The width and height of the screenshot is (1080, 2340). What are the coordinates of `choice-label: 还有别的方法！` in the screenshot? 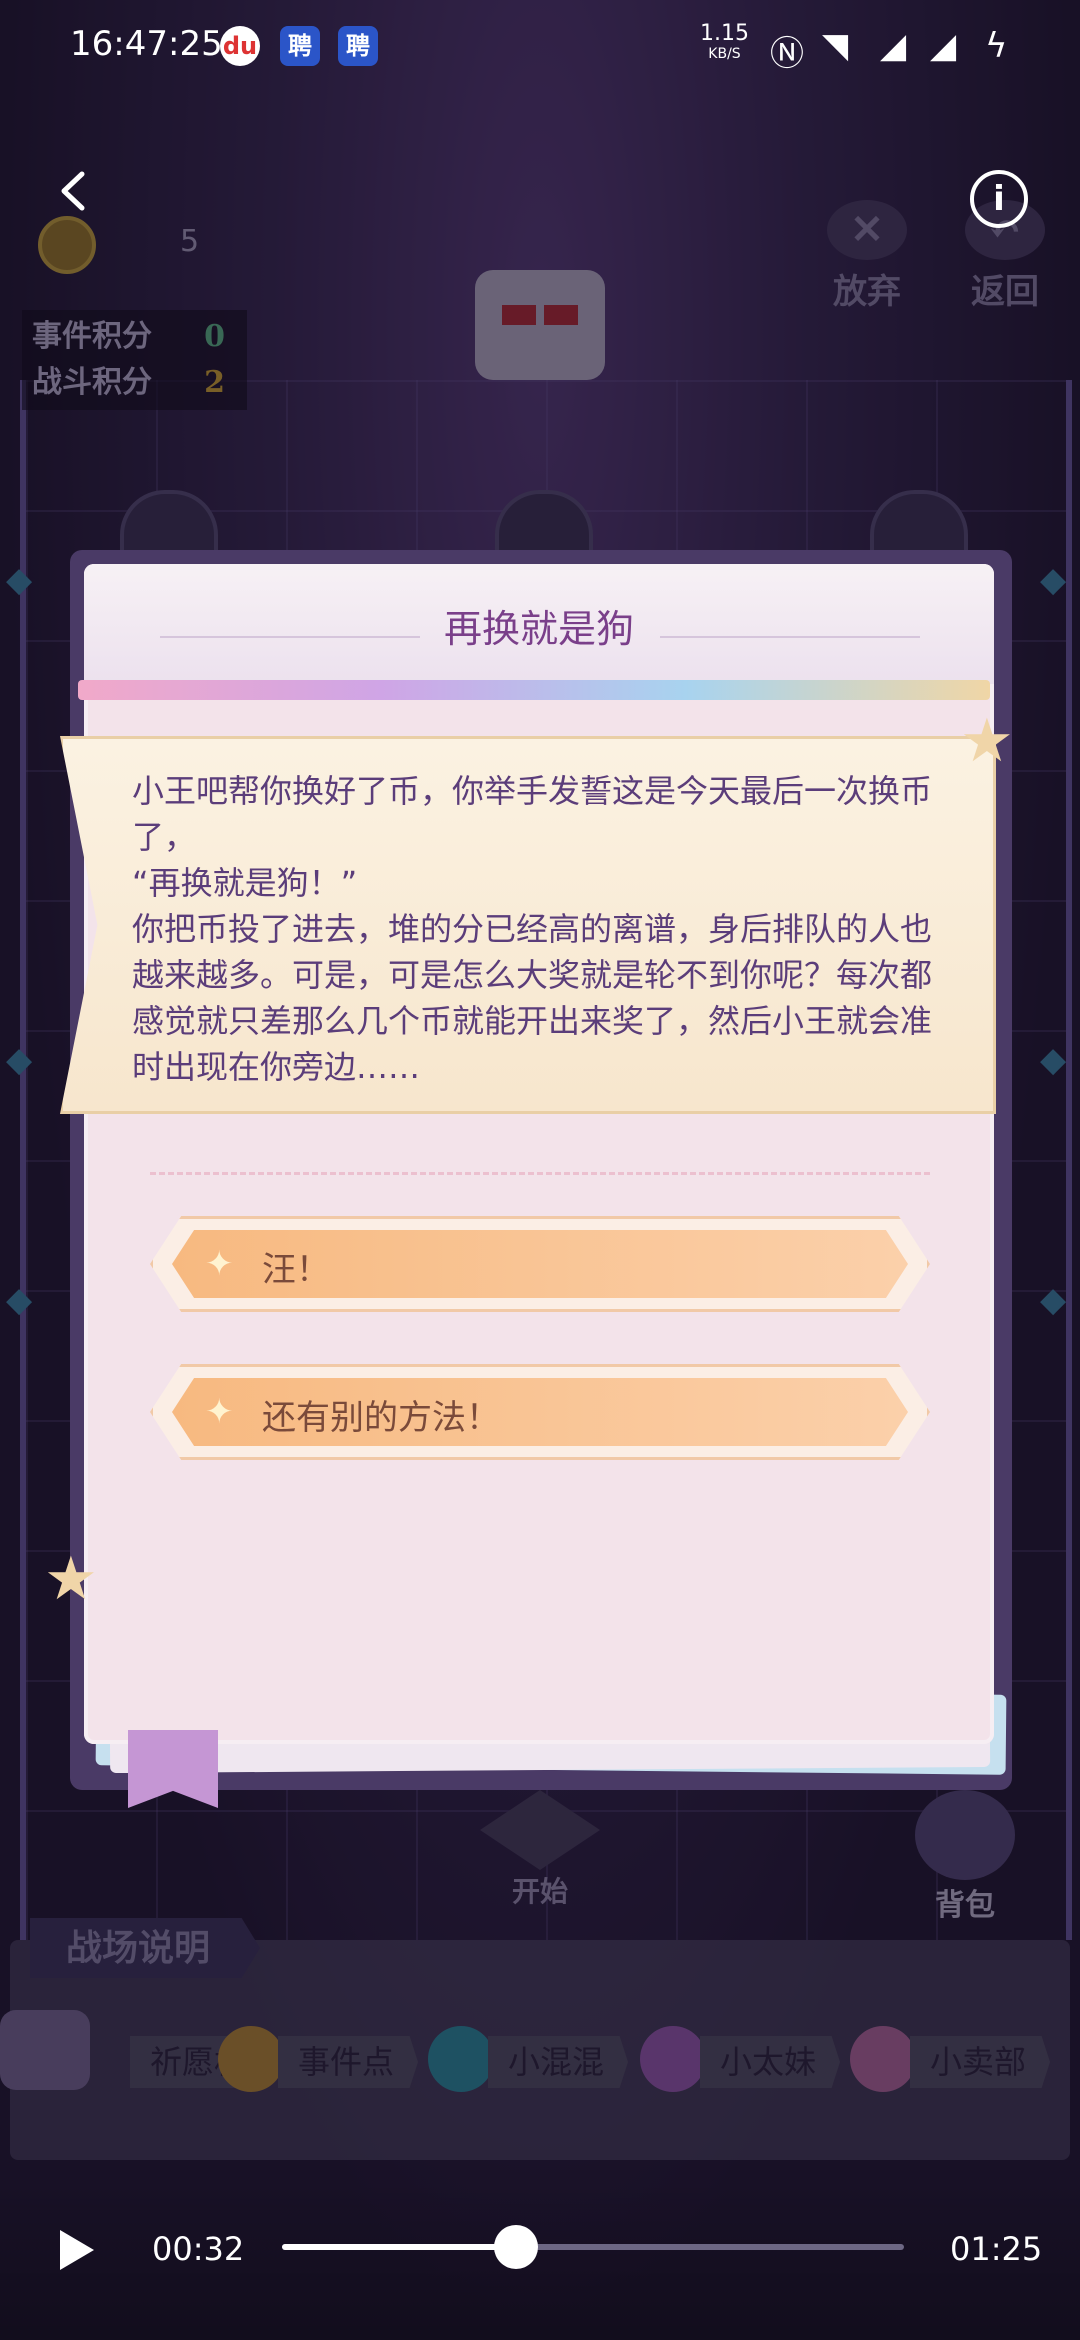 It's located at (381, 1418).